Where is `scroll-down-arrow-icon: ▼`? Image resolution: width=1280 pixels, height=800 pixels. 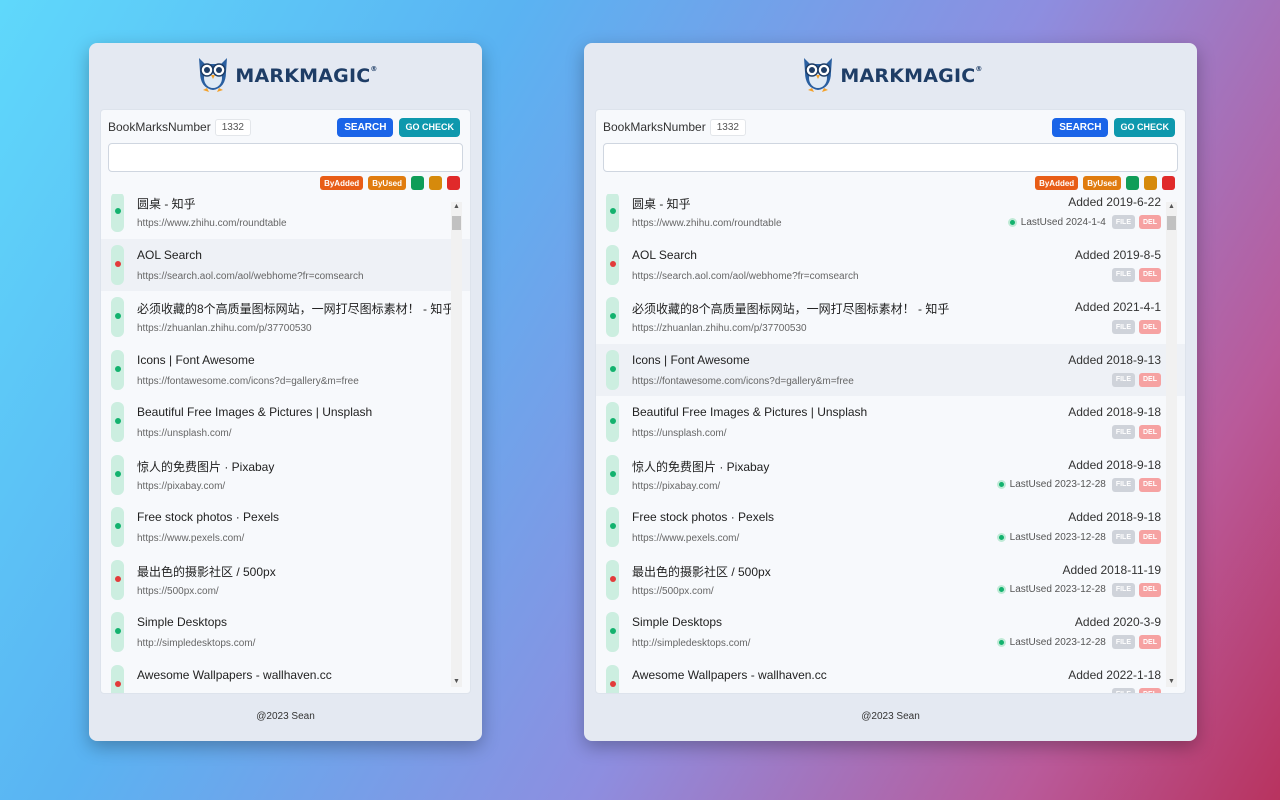
scroll-down-arrow-icon: ▼ is located at coordinates (456, 682).